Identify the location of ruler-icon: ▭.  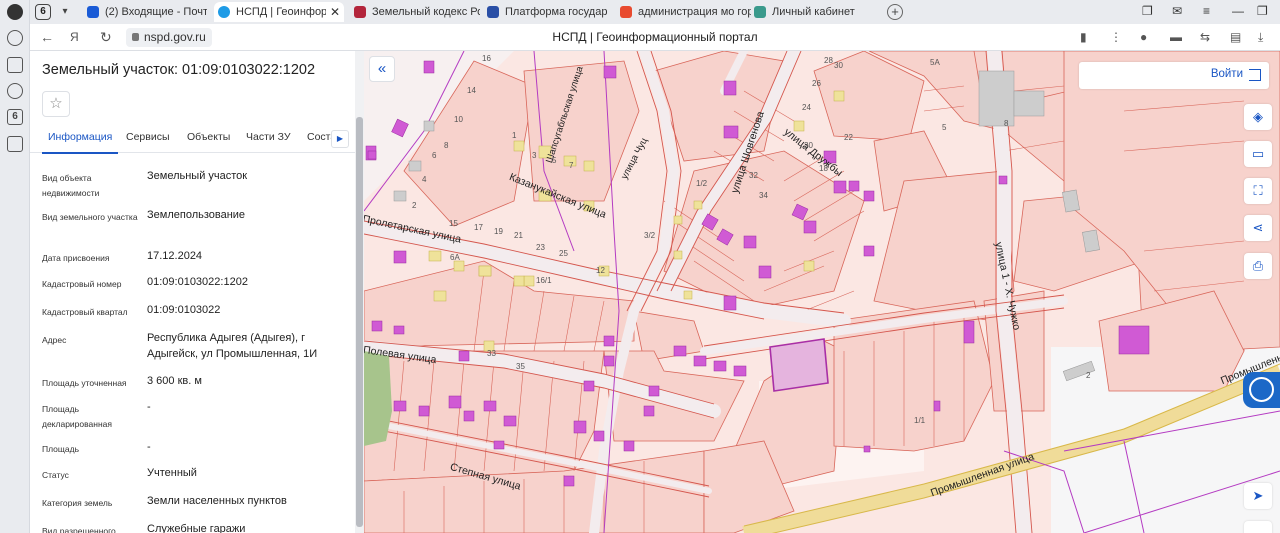
(1258, 153).